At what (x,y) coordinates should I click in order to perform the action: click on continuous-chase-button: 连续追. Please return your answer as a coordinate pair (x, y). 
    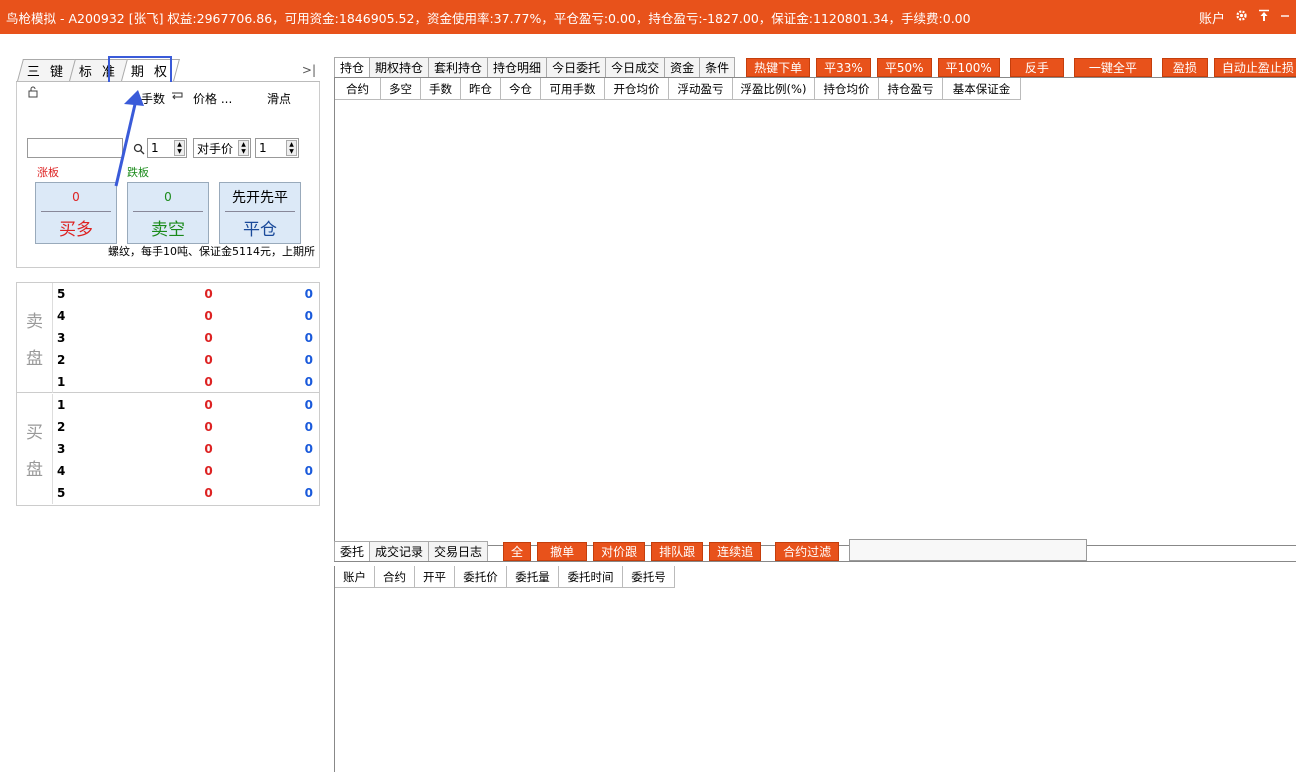
    Looking at the image, I should click on (735, 551).